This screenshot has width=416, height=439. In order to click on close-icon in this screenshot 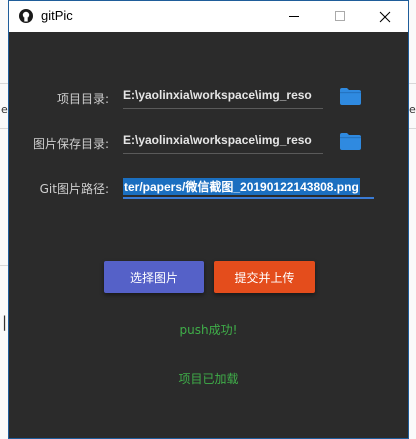, I will do `click(385, 16)`.